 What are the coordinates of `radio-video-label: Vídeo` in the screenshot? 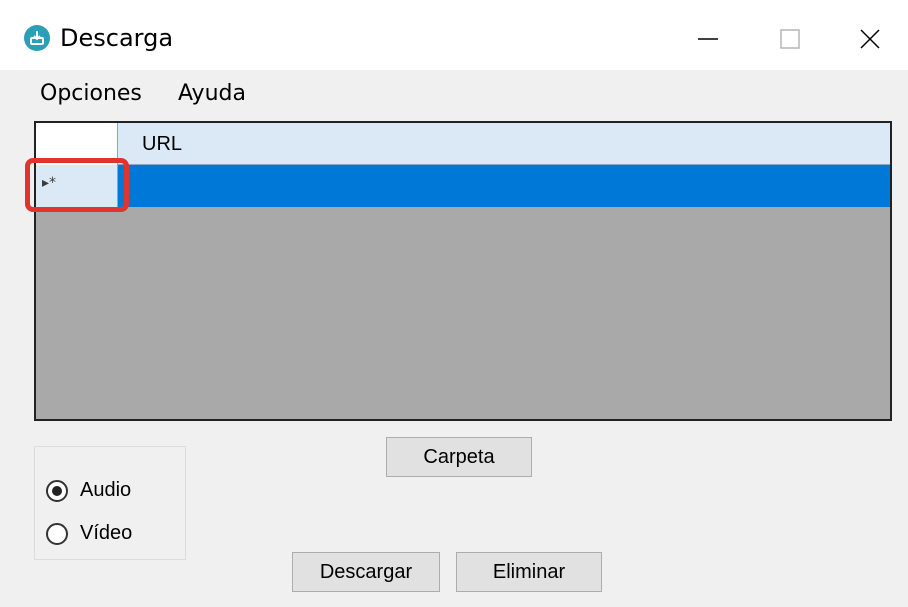 It's located at (106, 533).